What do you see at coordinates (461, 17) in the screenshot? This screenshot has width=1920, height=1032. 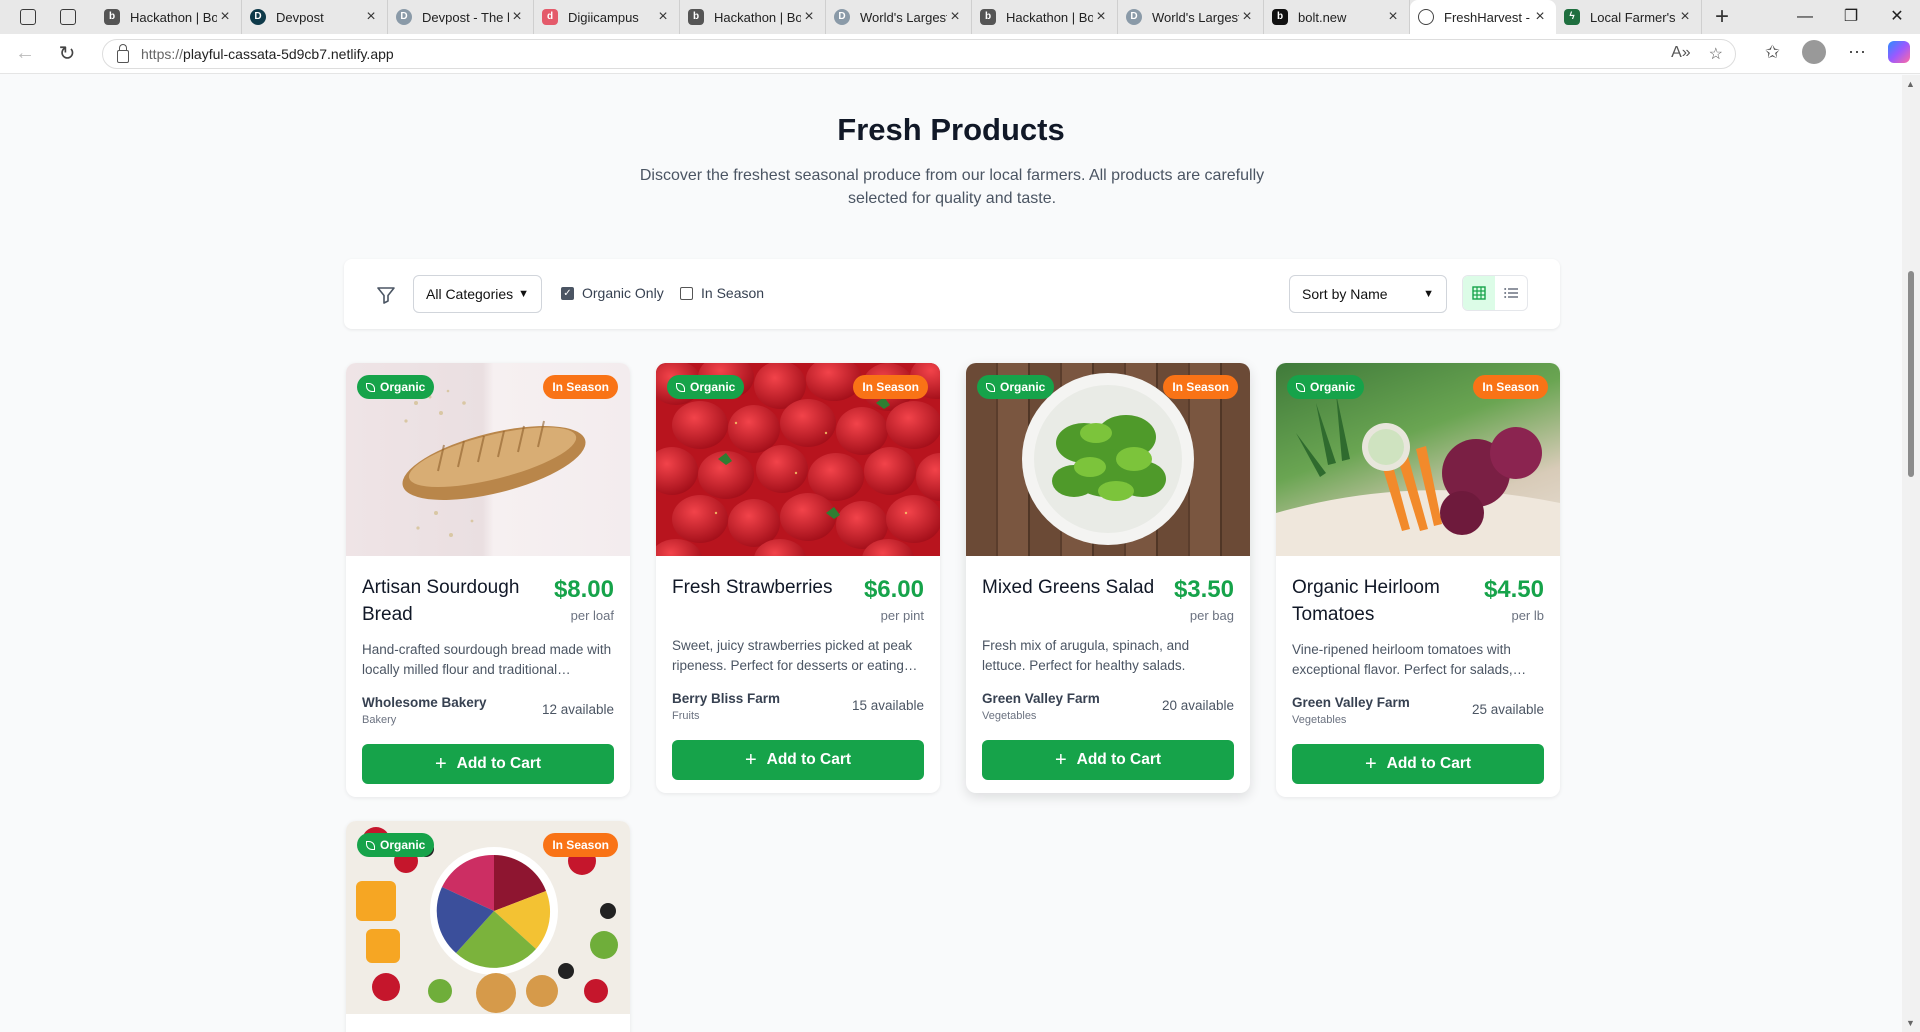 I see `browser-tab: D Devpost - The h ×` at bounding box center [461, 17].